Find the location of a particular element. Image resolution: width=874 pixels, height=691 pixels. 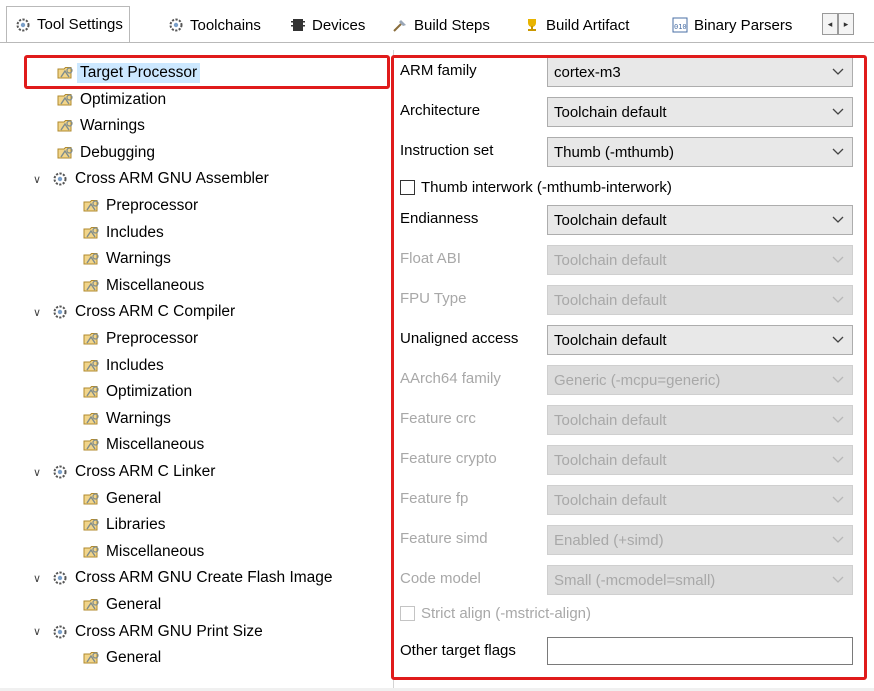

tab-binary-parsers: 010 Binary Parsers is located at coordinates (731, 25).